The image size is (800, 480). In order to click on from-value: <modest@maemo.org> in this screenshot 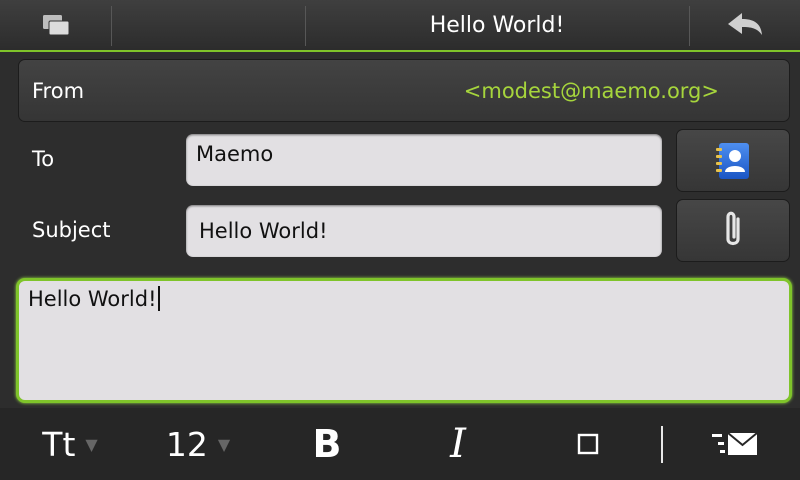, I will do `click(591, 91)`.